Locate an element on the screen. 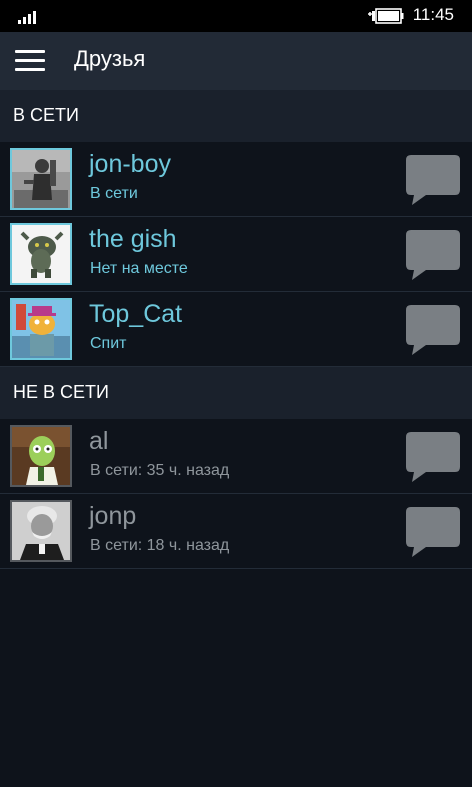 The height and width of the screenshot is (787, 472). battery-charging-icon is located at coordinates (386, 16).